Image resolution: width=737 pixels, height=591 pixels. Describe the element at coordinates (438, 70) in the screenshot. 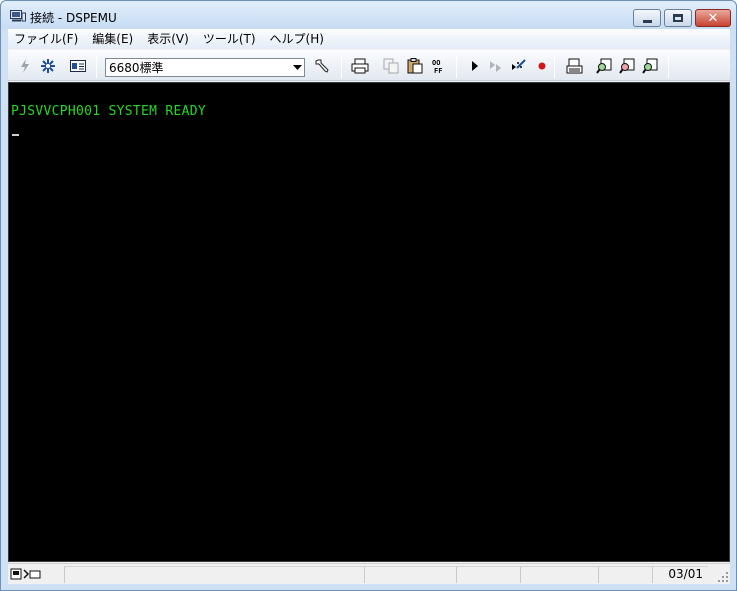

I see `svg-text: FF` at that location.